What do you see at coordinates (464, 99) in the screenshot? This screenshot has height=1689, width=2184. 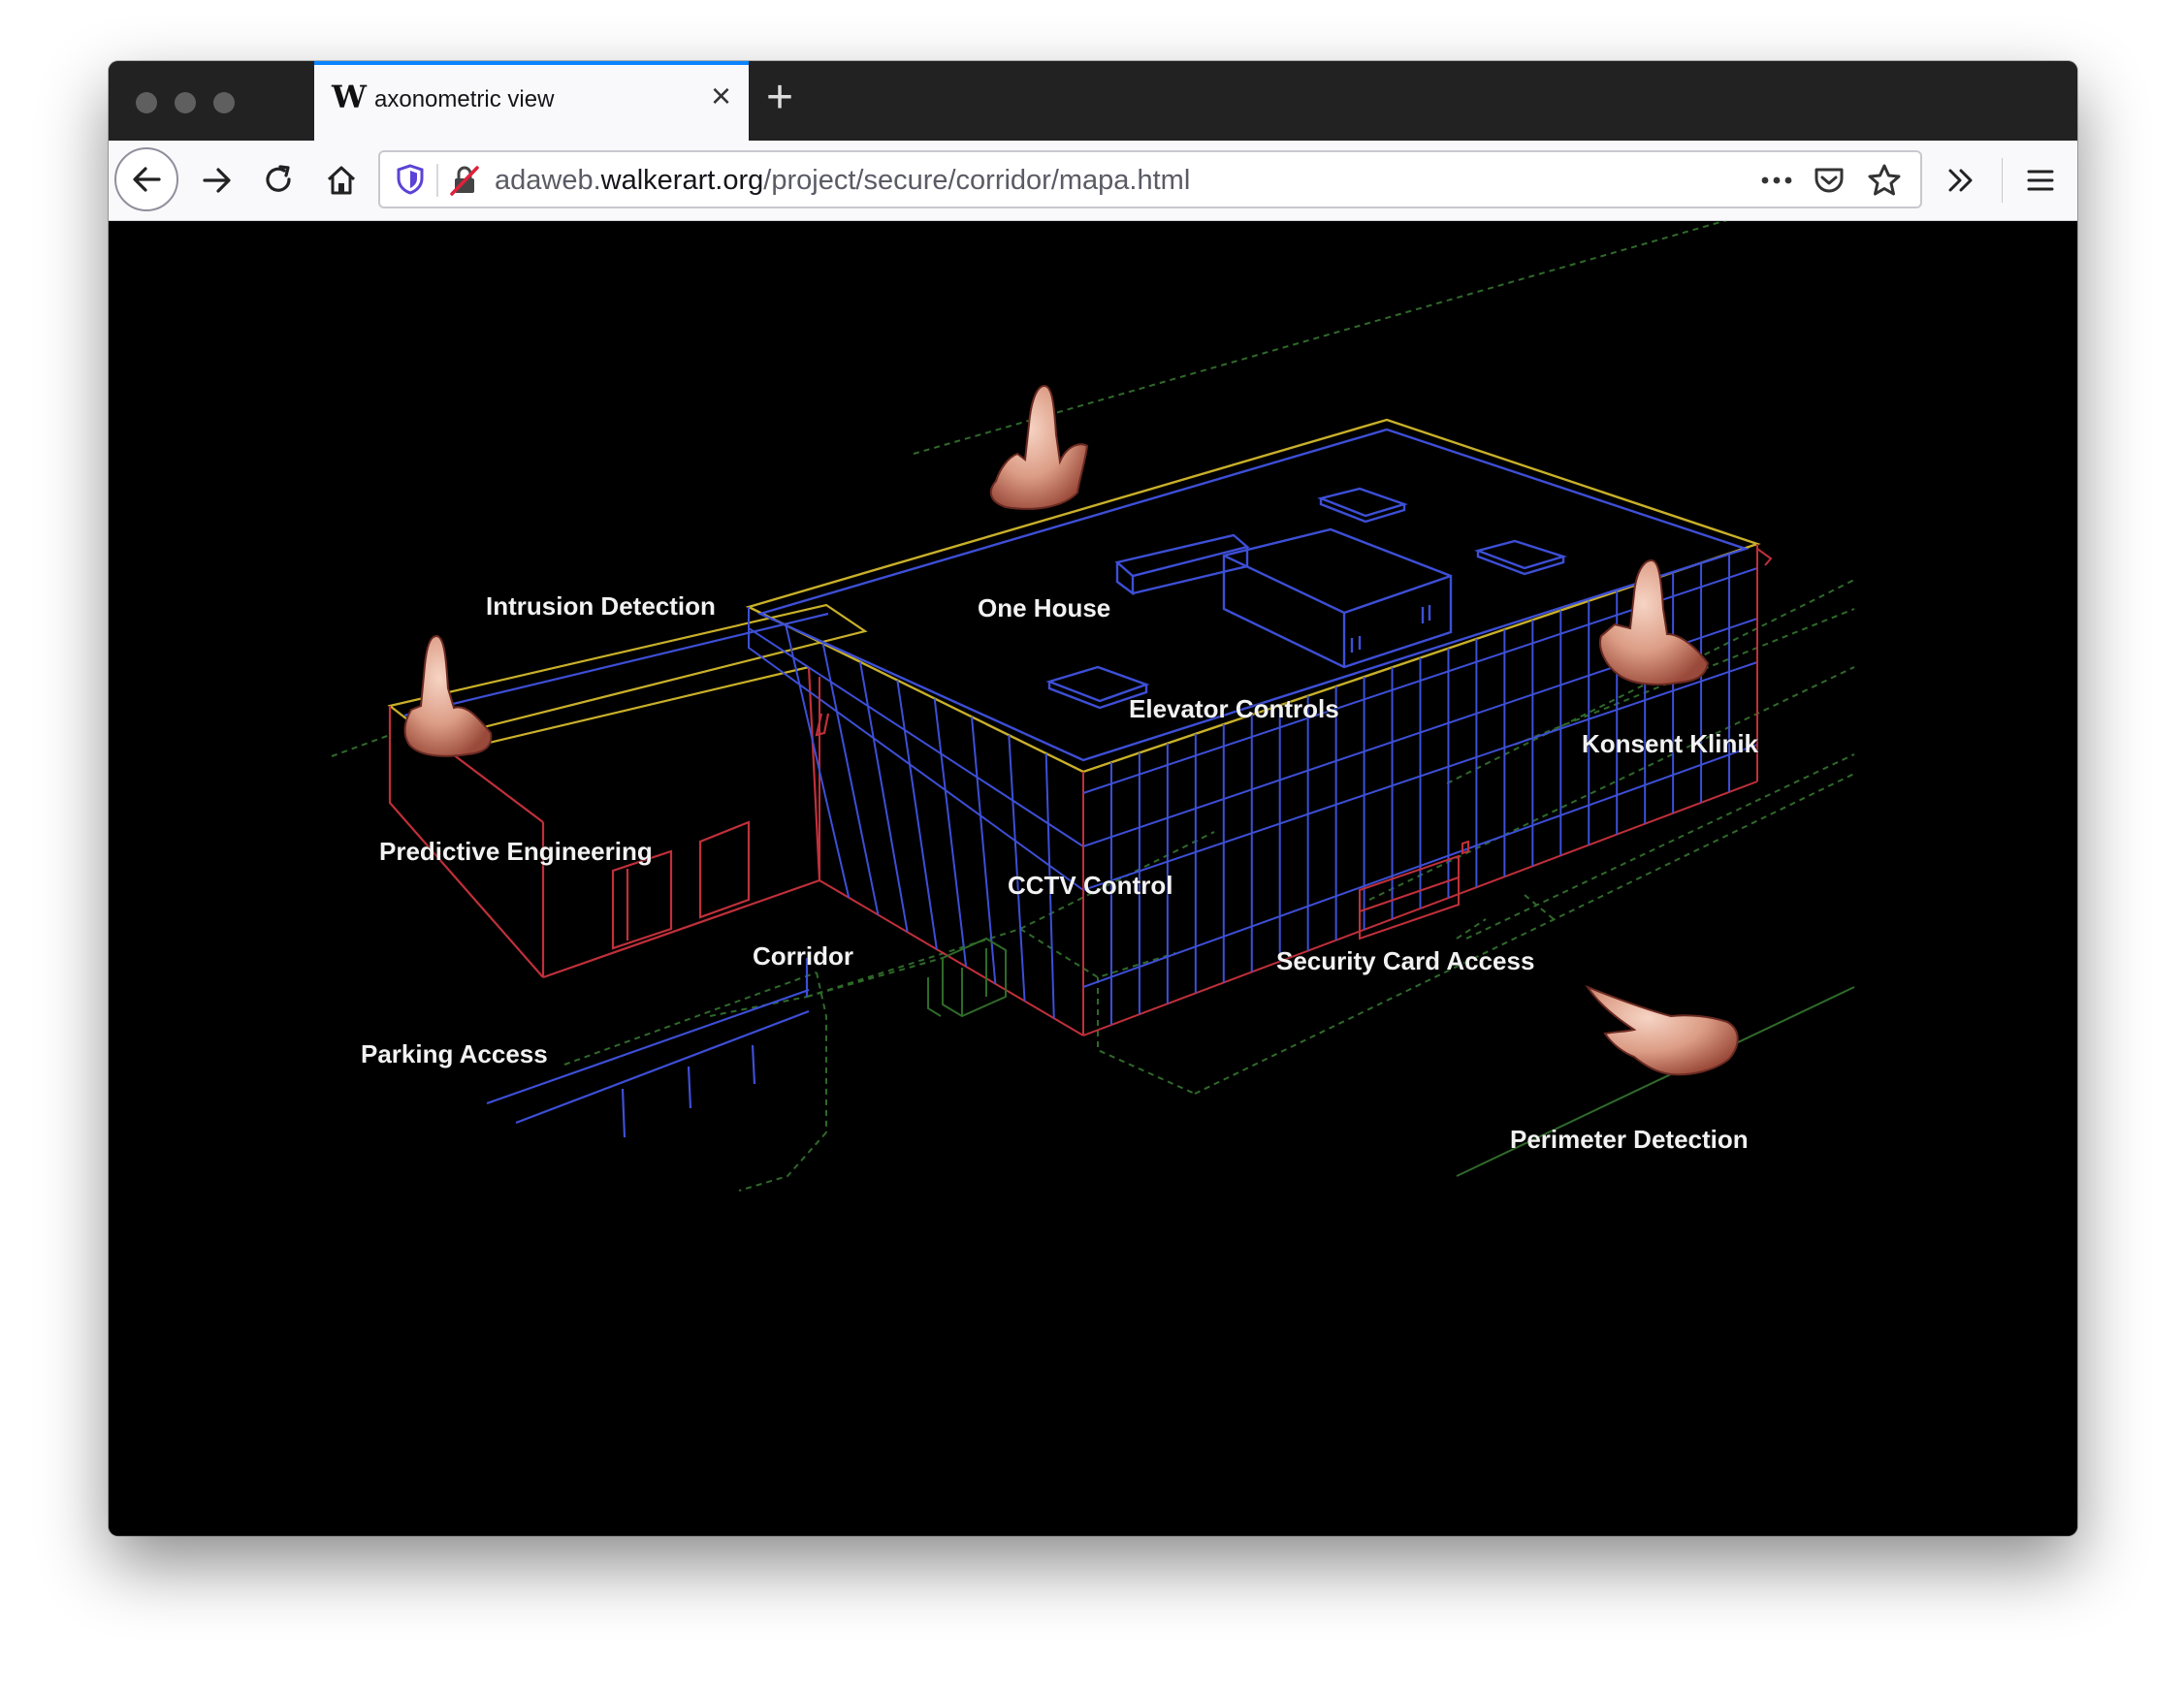 I see `tab-title: axonometric view` at bounding box center [464, 99].